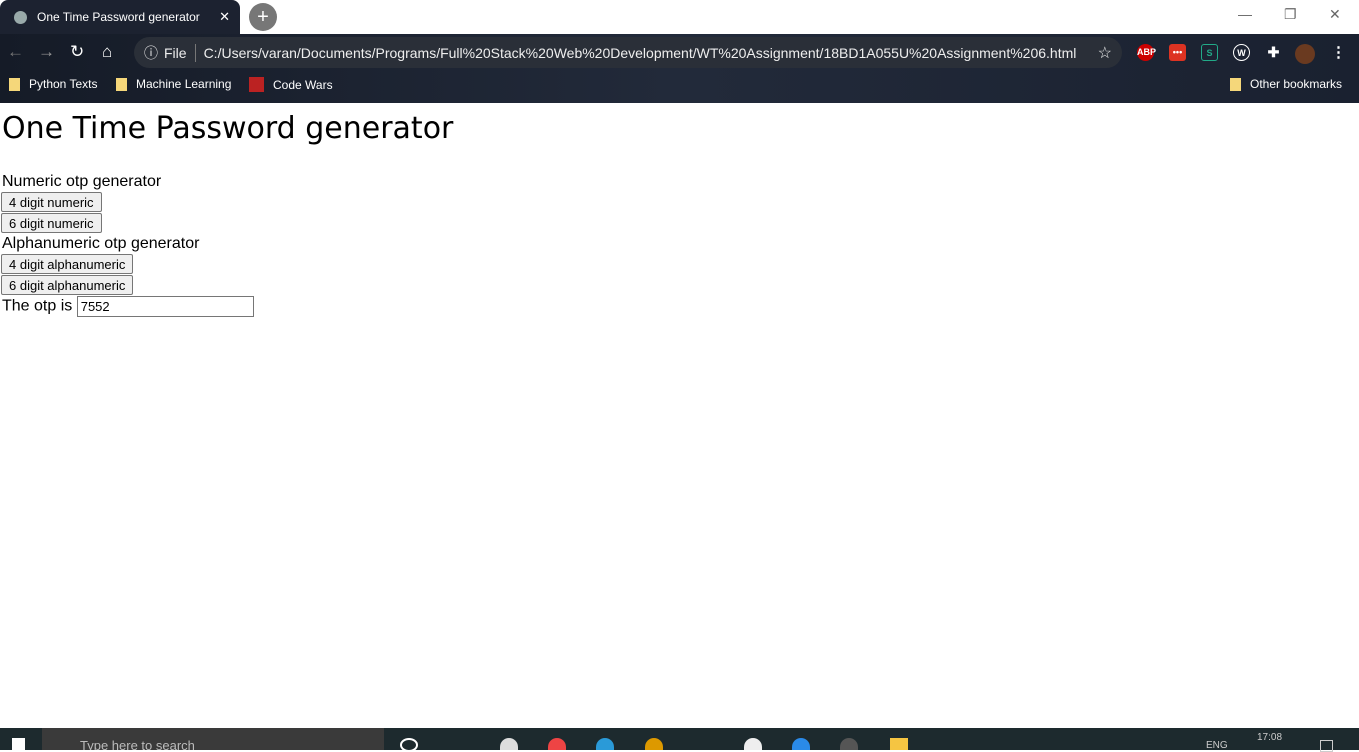  What do you see at coordinates (899, 744) in the screenshot?
I see `file-explorer-icon` at bounding box center [899, 744].